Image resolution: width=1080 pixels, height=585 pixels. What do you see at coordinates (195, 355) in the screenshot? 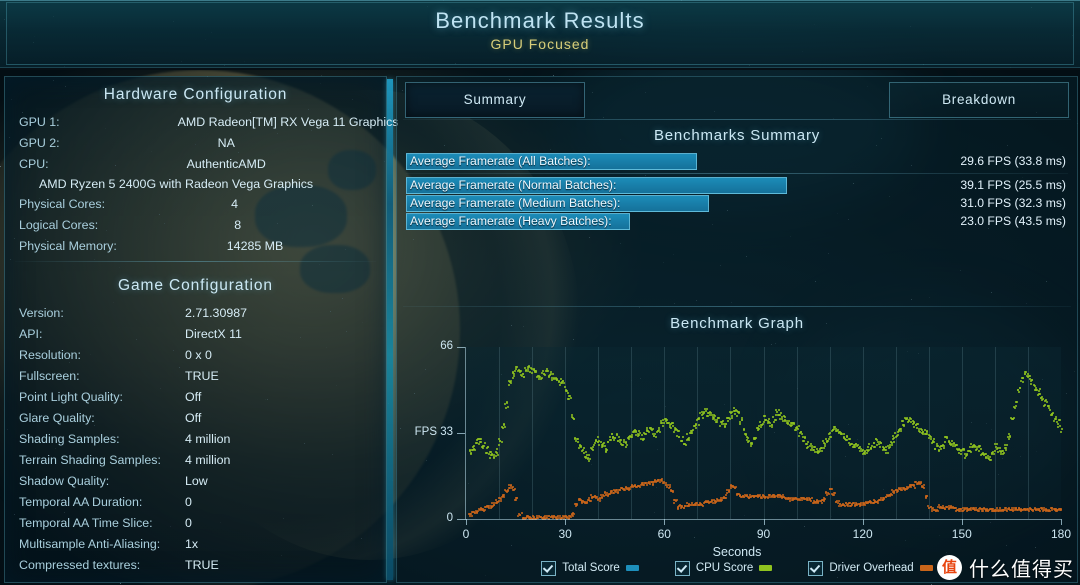
I see `config-row: Resolution: 0 x 0` at bounding box center [195, 355].